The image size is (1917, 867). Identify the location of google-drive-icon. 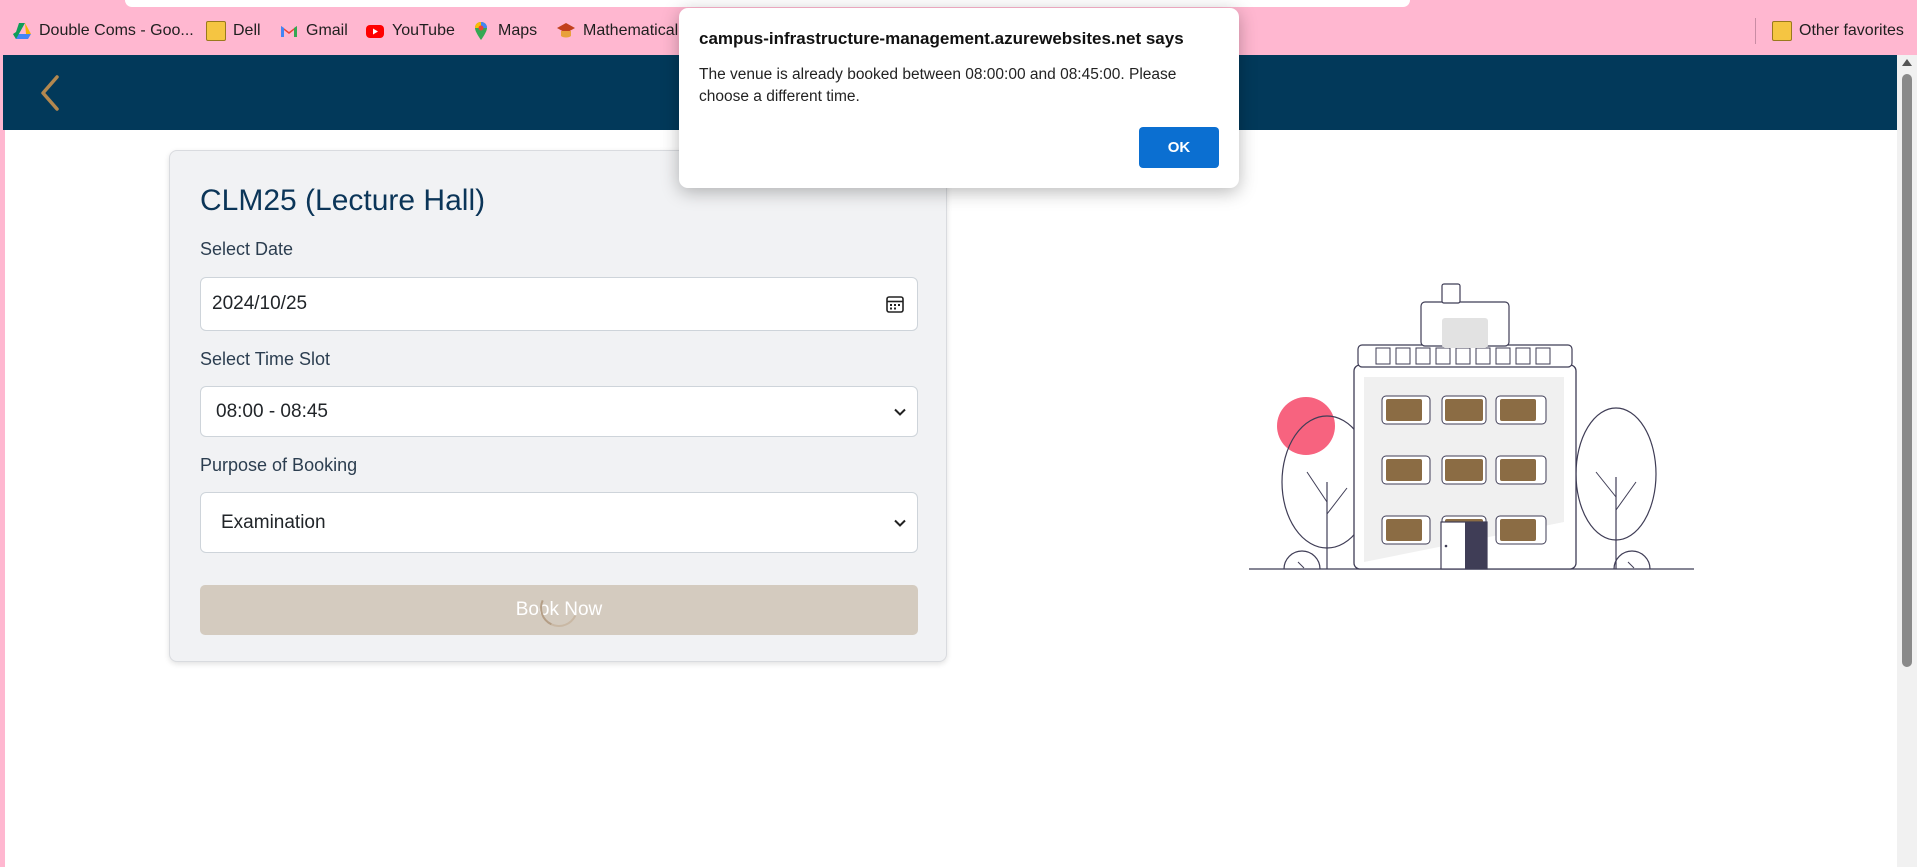
(22, 31).